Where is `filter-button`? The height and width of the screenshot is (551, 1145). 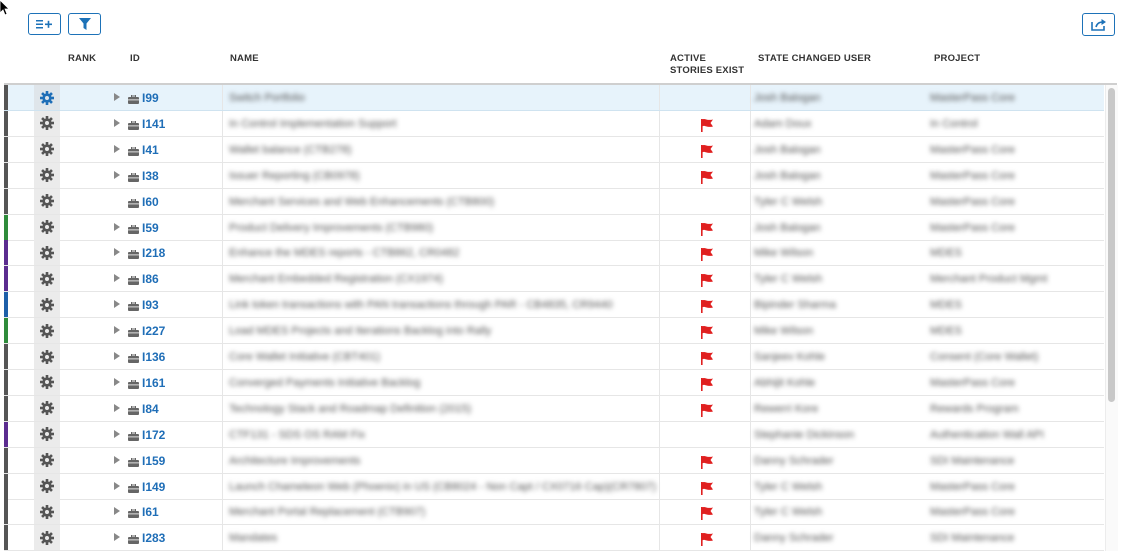 filter-button is located at coordinates (84, 24).